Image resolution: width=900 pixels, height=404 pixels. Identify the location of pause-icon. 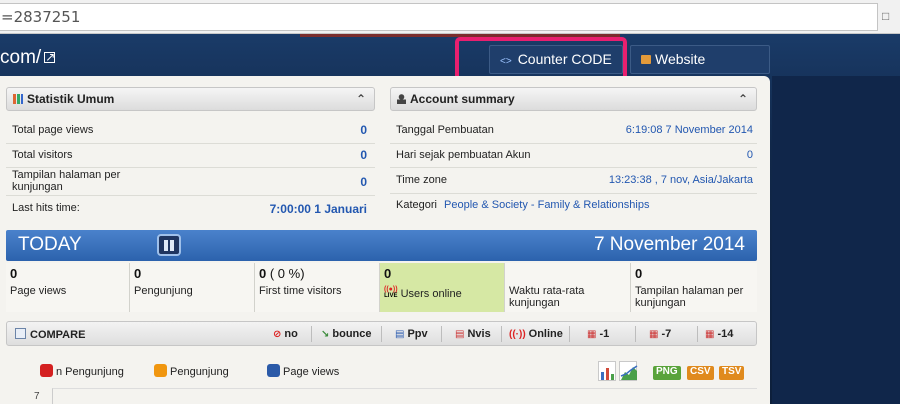
(166, 245).